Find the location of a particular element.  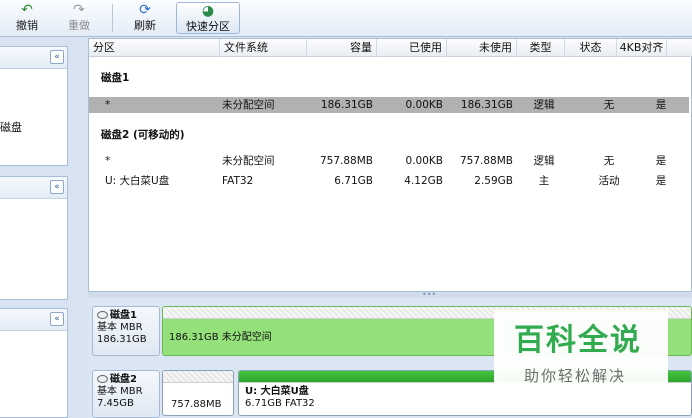

partition-list-header: 分区 文件系统 容量 已使用 未使用 类型 状态 4KB对齐 is located at coordinates (390, 48).